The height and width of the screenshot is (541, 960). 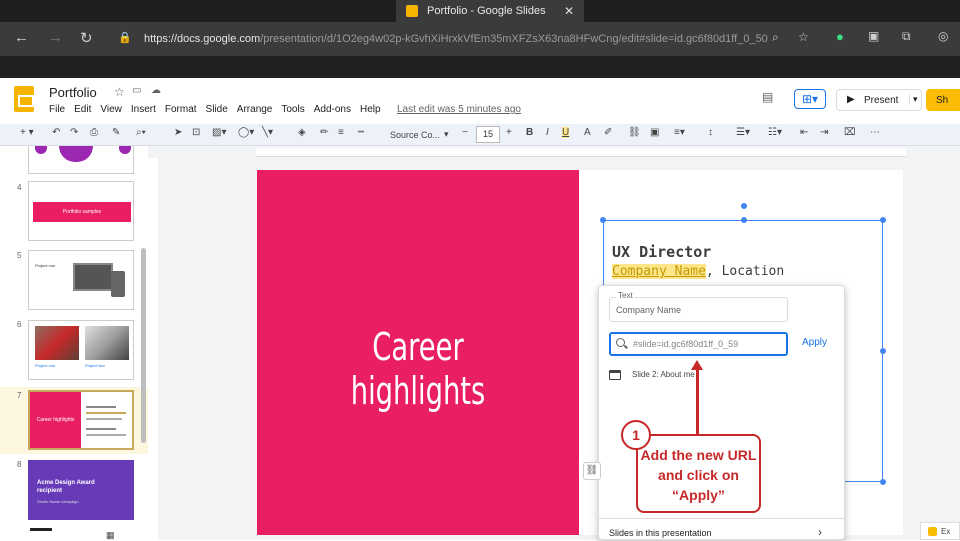 What do you see at coordinates (587, 132) in the screenshot?
I see `text-color-icon: A` at bounding box center [587, 132].